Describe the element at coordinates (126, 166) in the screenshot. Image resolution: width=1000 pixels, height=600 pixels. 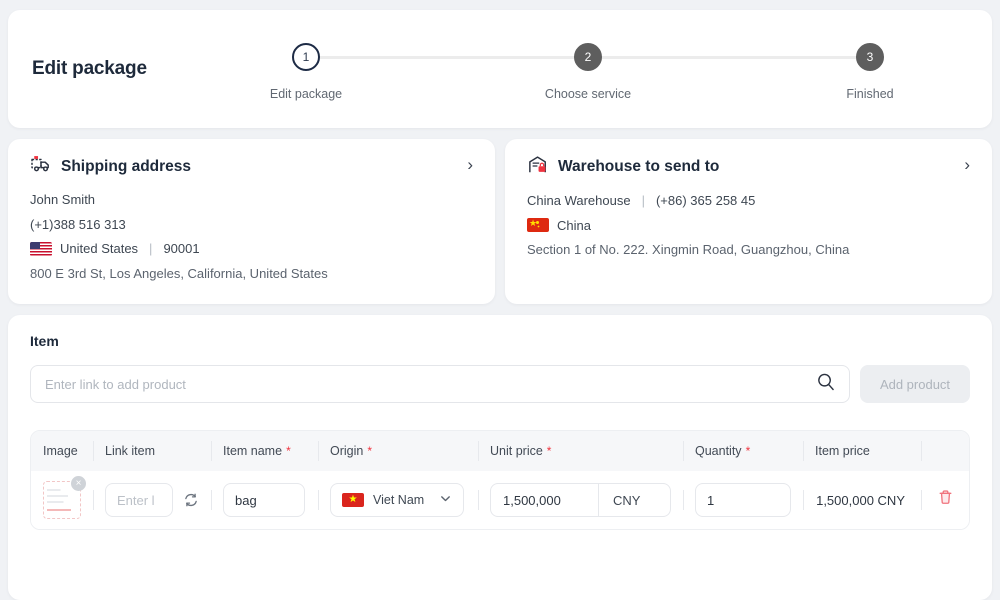
I see `shipping-address-title: Shipping address` at that location.